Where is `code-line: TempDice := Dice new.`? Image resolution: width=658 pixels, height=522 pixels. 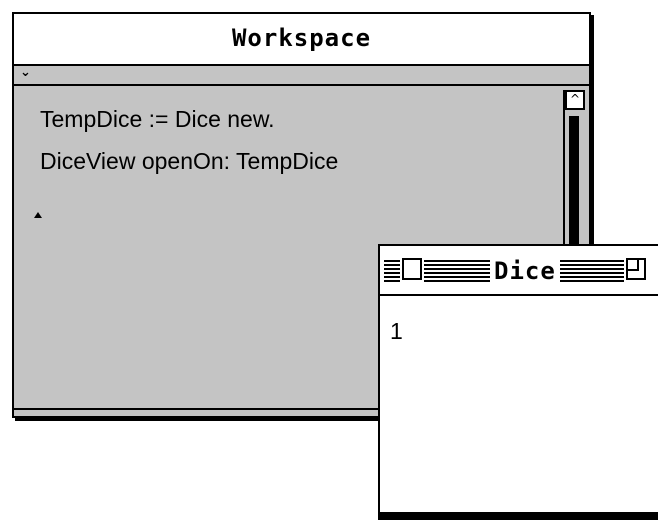 code-line: TempDice := Dice new. is located at coordinates (157, 119).